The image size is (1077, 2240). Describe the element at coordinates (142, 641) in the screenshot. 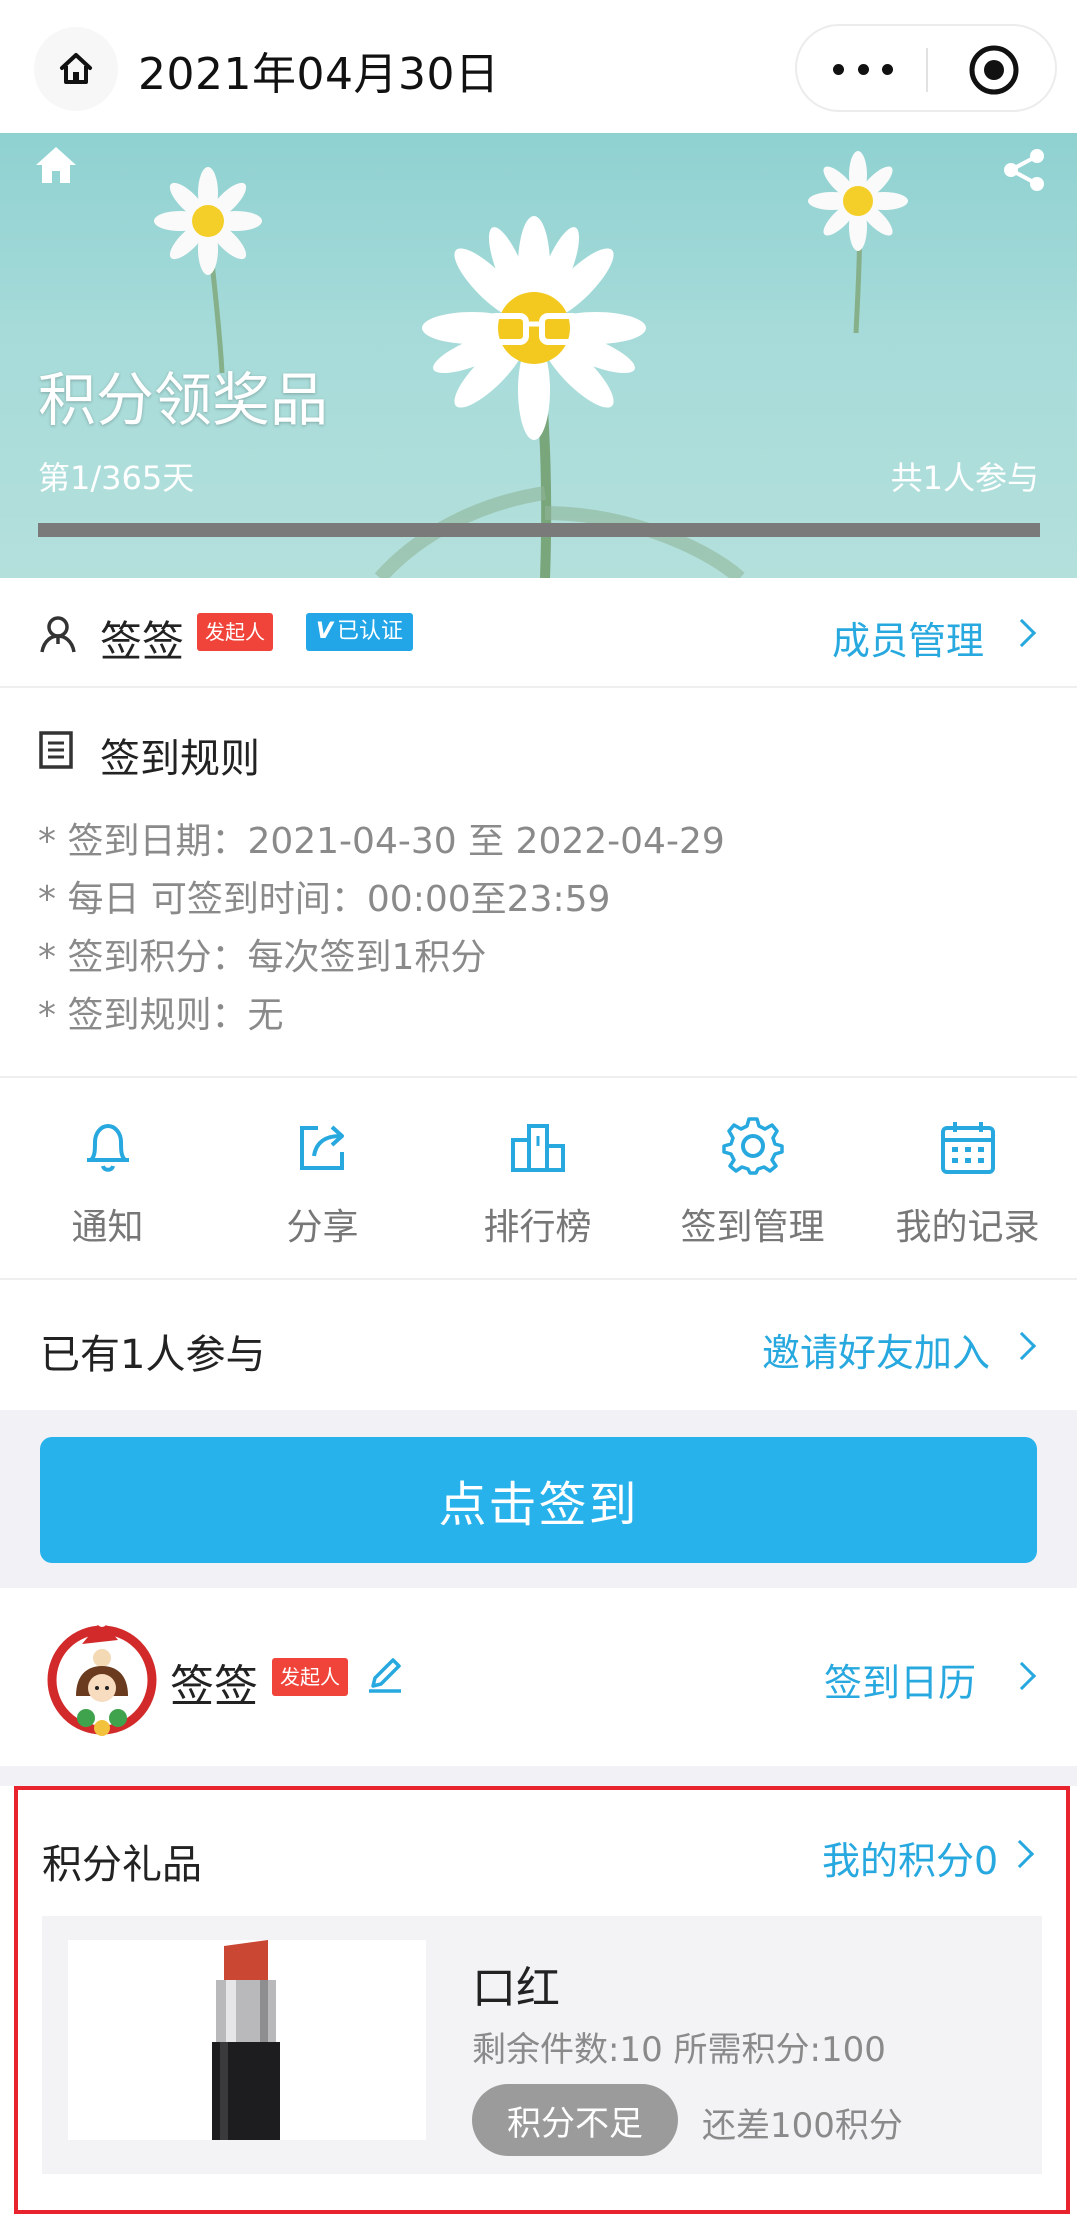

I see `owner-name: 签签` at that location.